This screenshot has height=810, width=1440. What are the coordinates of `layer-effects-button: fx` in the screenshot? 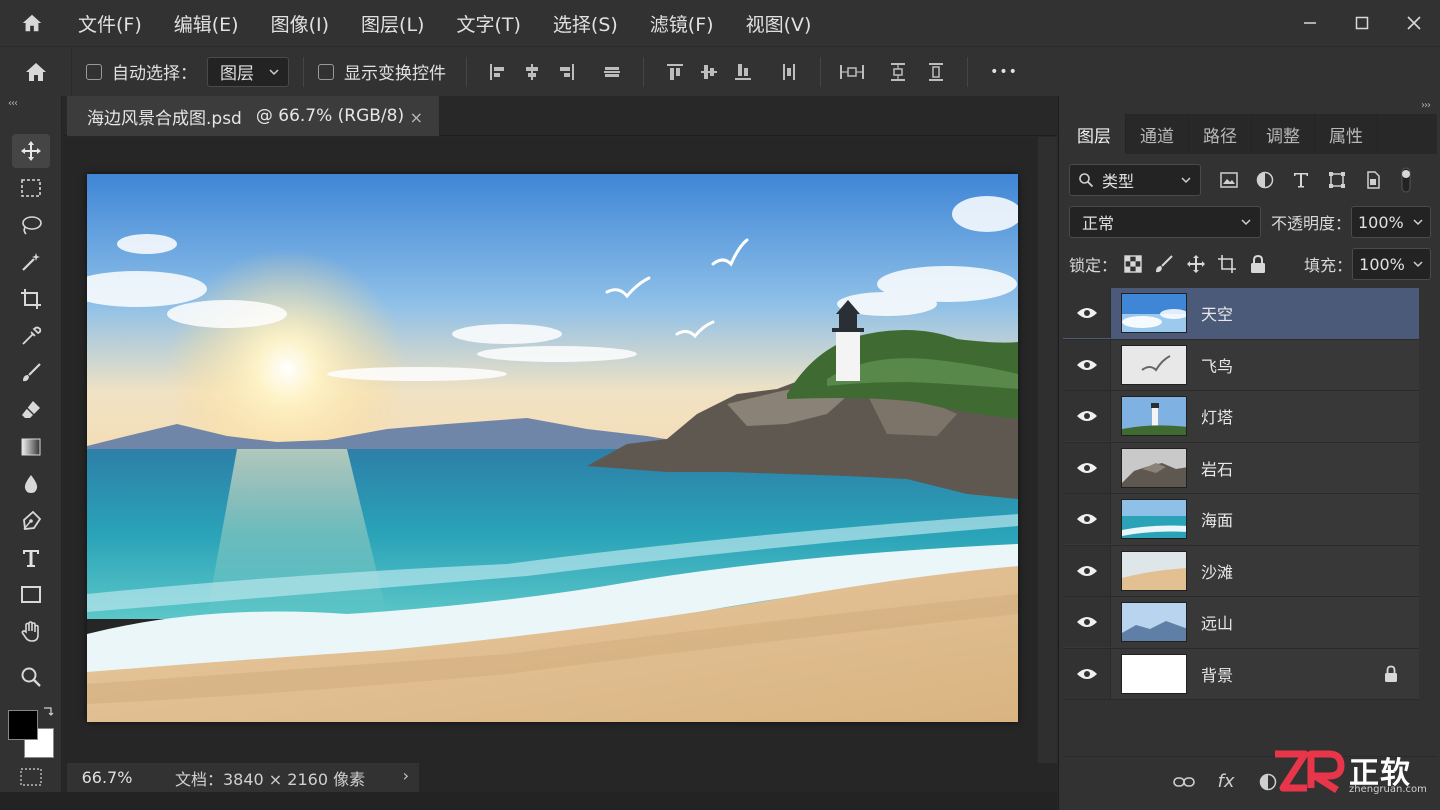 It's located at (1226, 782).